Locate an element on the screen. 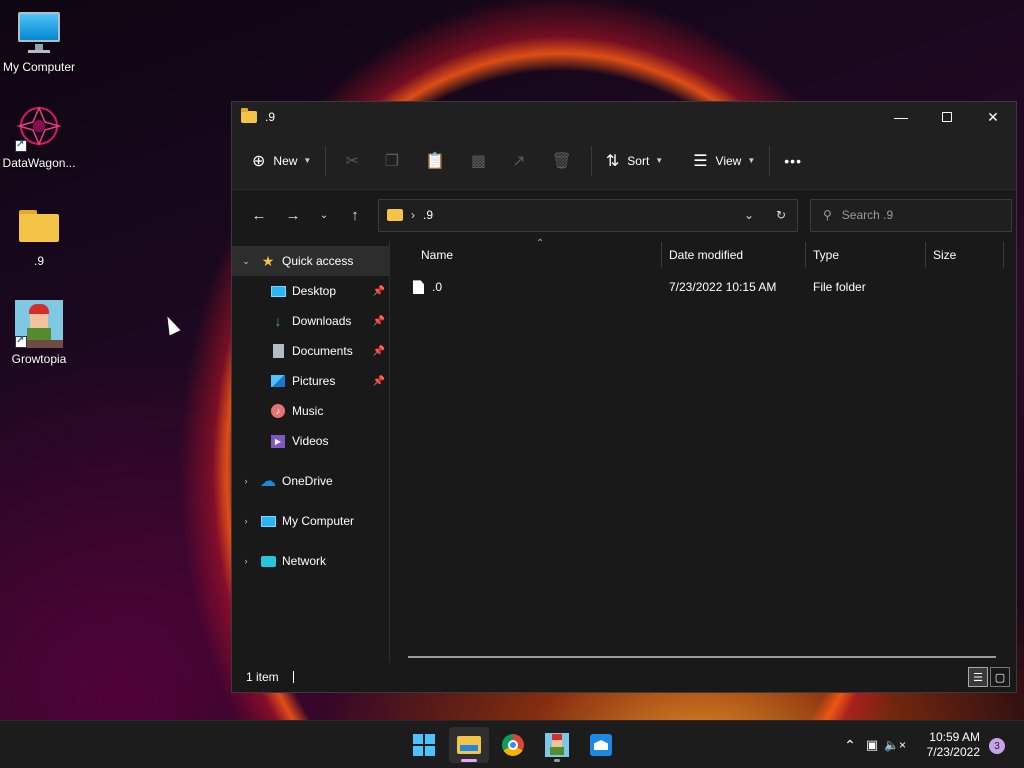 The height and width of the screenshot is (768, 1024). sidebar-item-quick-access: ⌄ ★ Quick access is located at coordinates (310, 261).